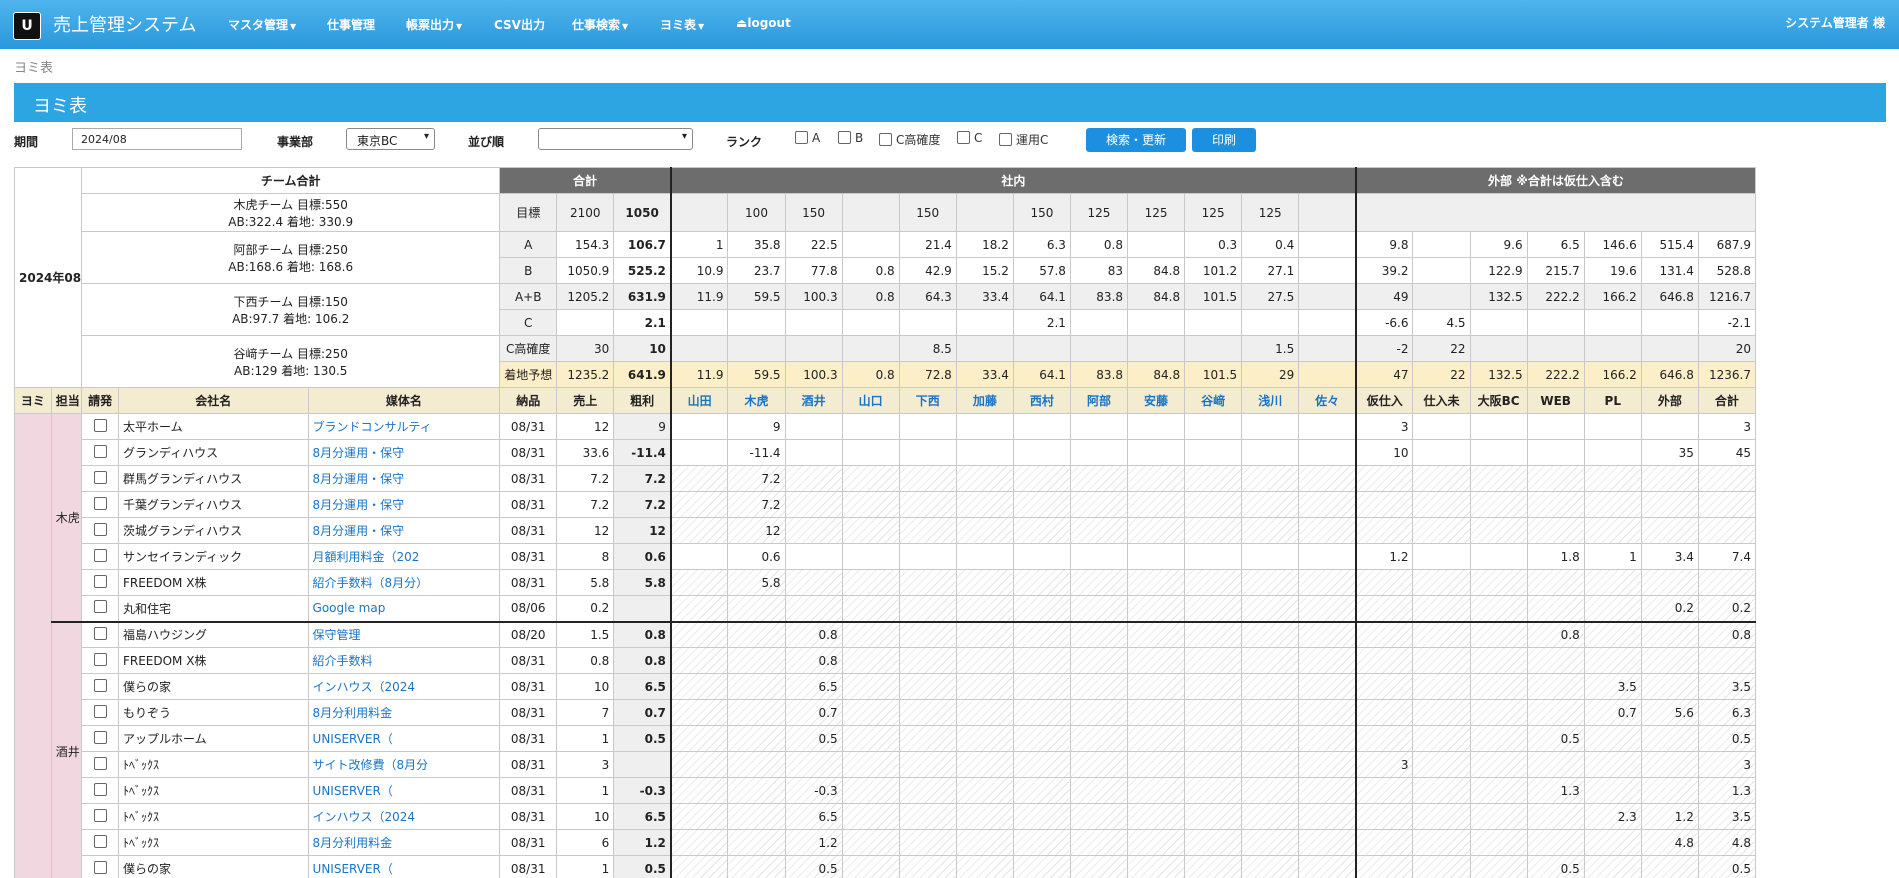 The image size is (1899, 878). What do you see at coordinates (885, 866) in the screenshot?
I see `table-row: 僕らの家 UNISERVER（ 08/31 1 0.5 0.5 0.5 0.5` at bounding box center [885, 866].